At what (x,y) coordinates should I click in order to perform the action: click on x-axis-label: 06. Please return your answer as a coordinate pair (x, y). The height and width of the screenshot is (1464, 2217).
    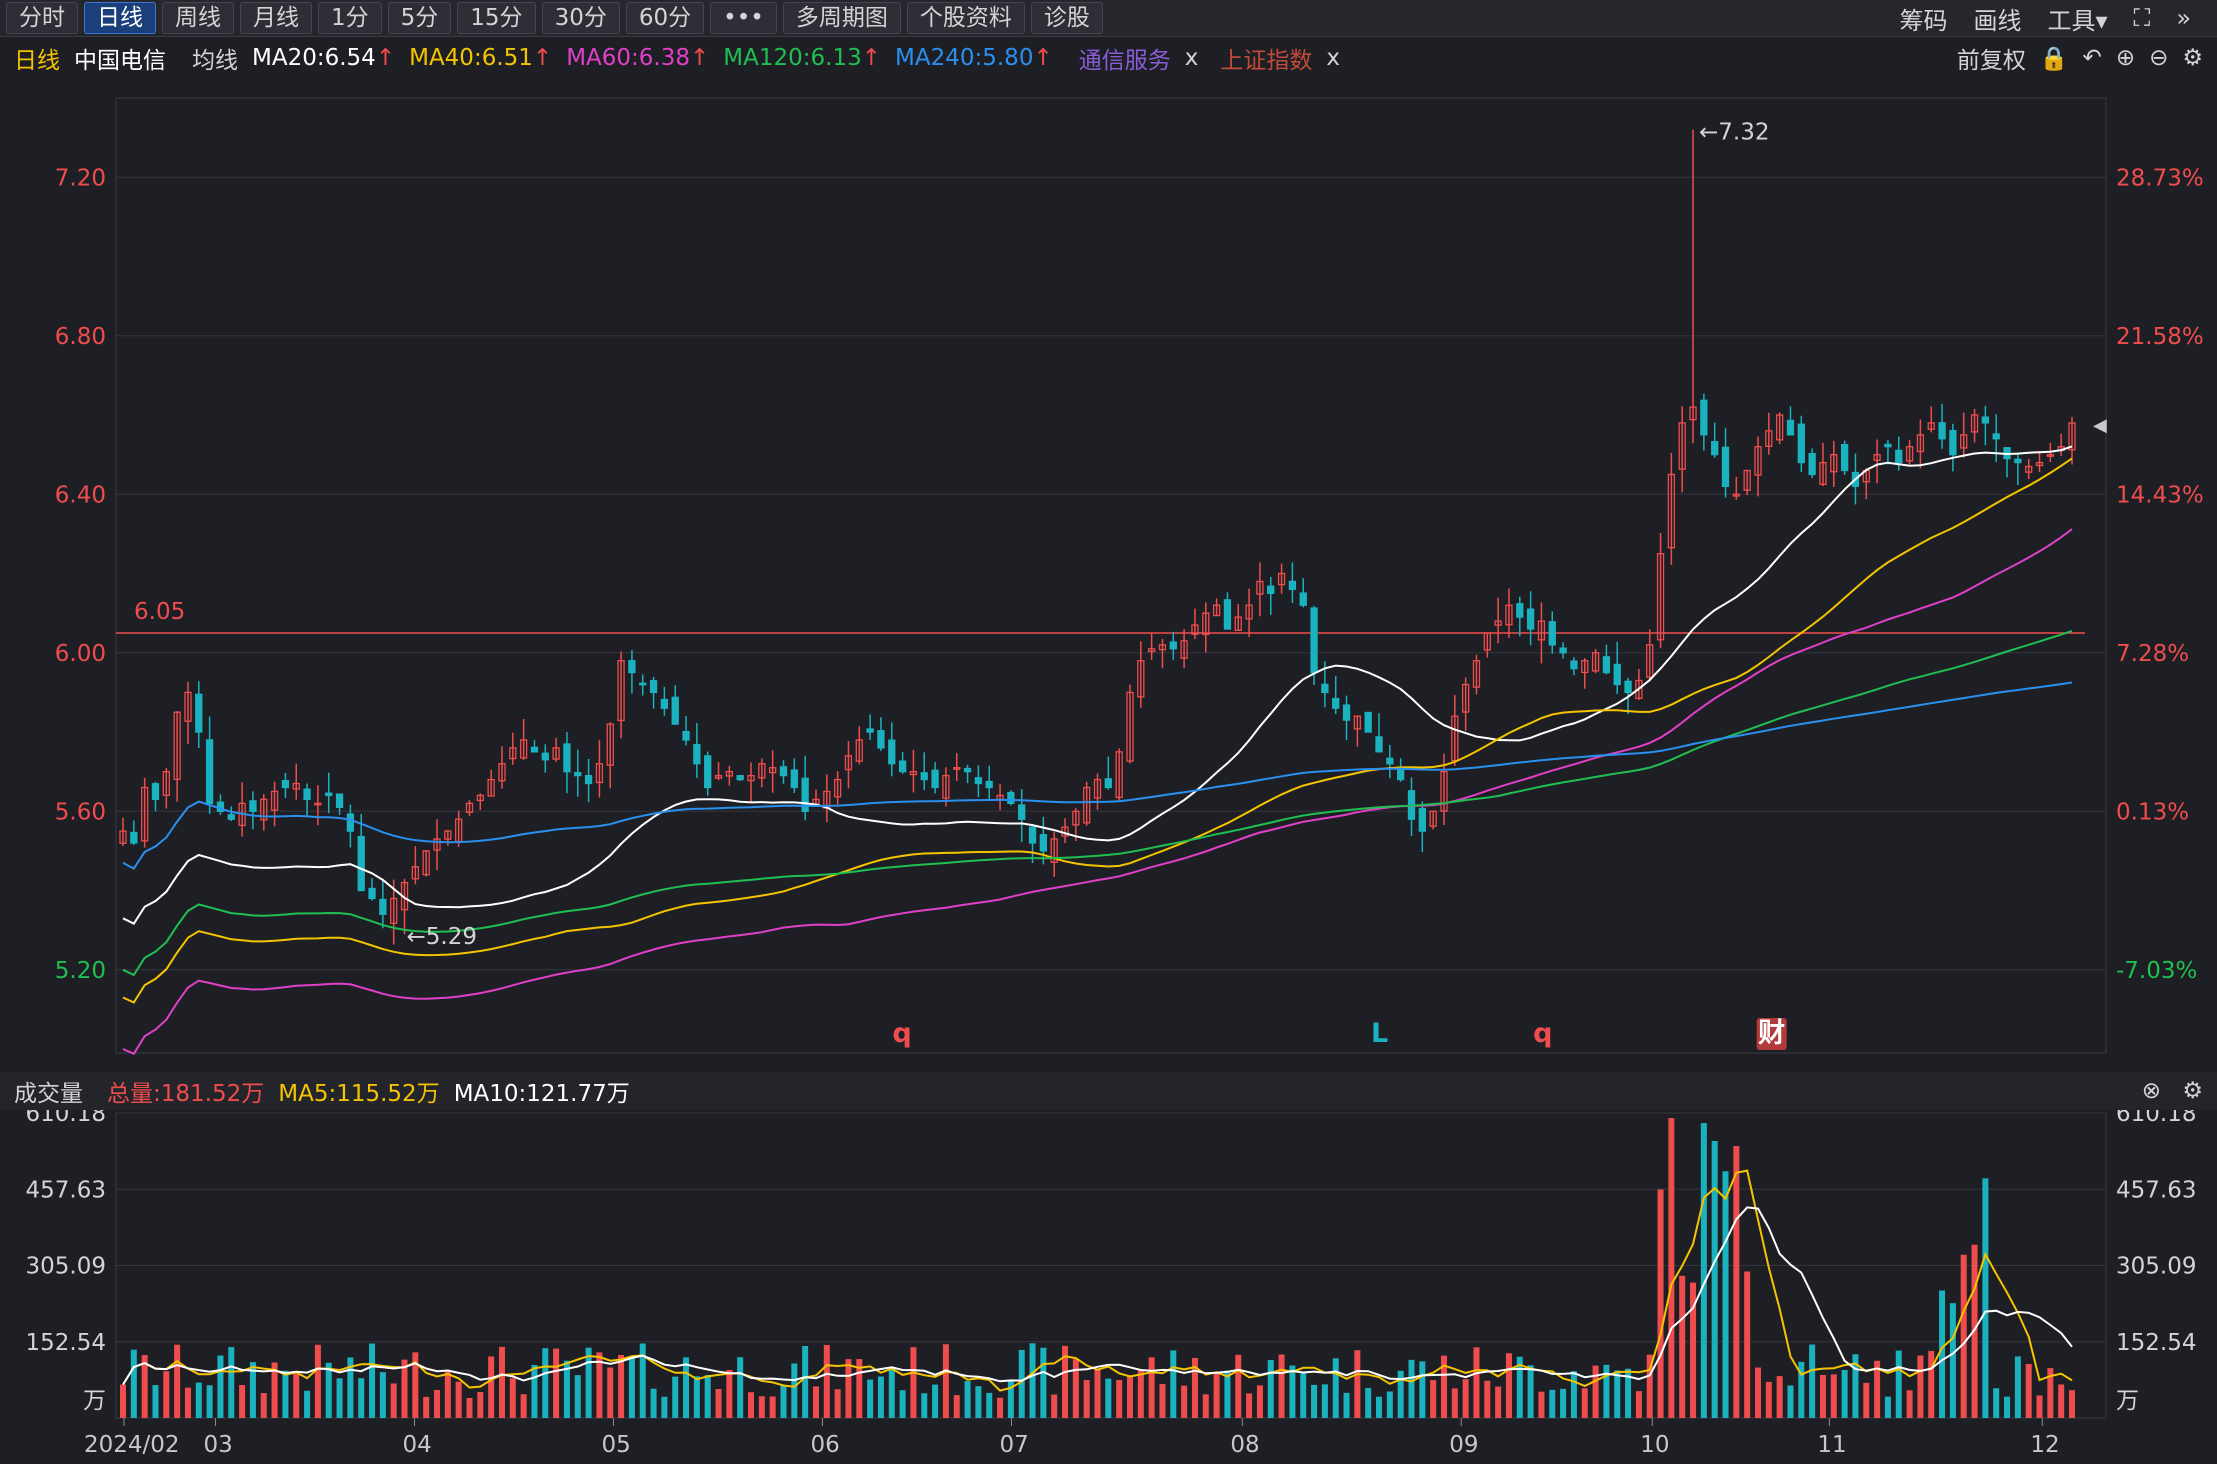
    Looking at the image, I should click on (824, 1445).